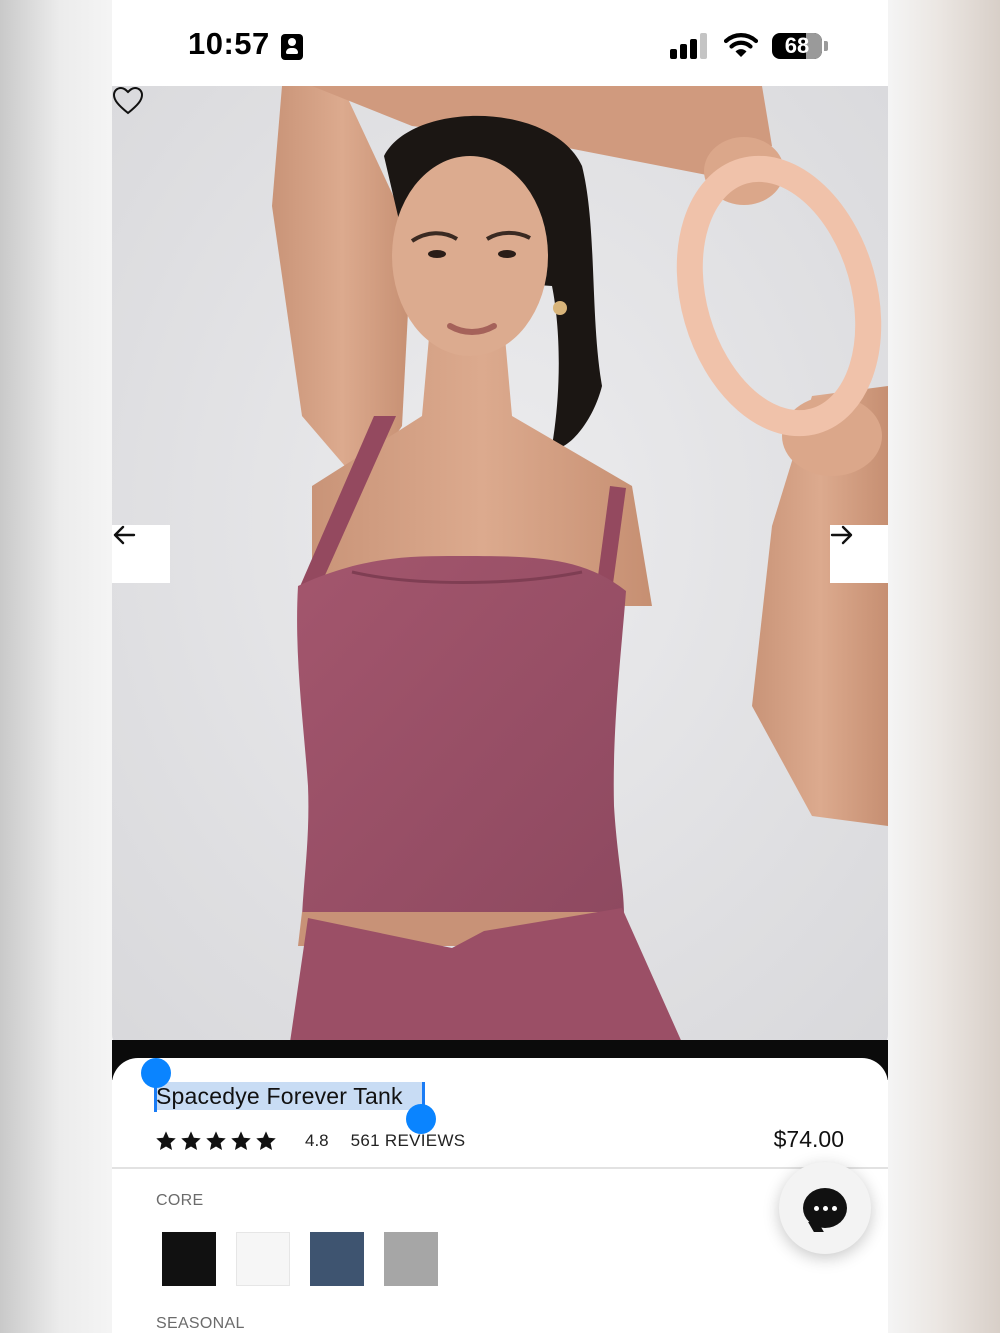  What do you see at coordinates (141, 554) in the screenshot?
I see `gallery-prev-button` at bounding box center [141, 554].